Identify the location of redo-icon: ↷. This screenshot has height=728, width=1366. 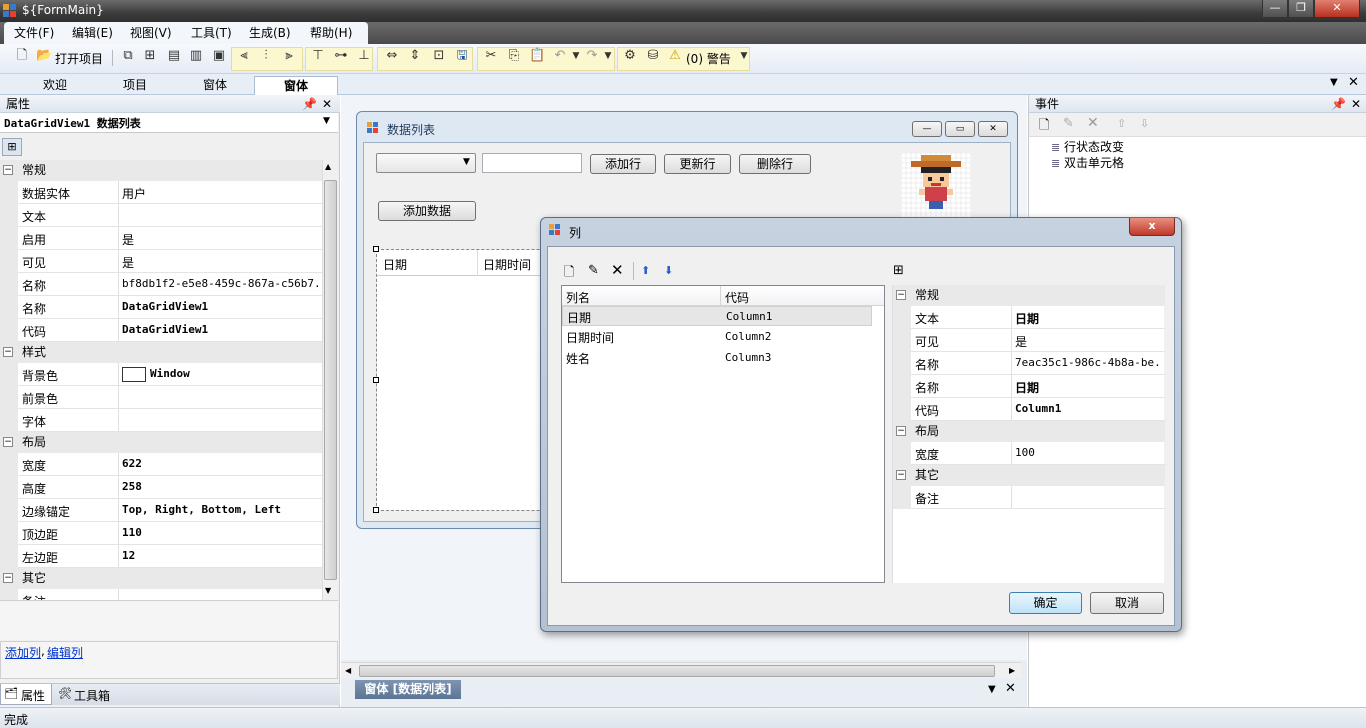
(592, 56).